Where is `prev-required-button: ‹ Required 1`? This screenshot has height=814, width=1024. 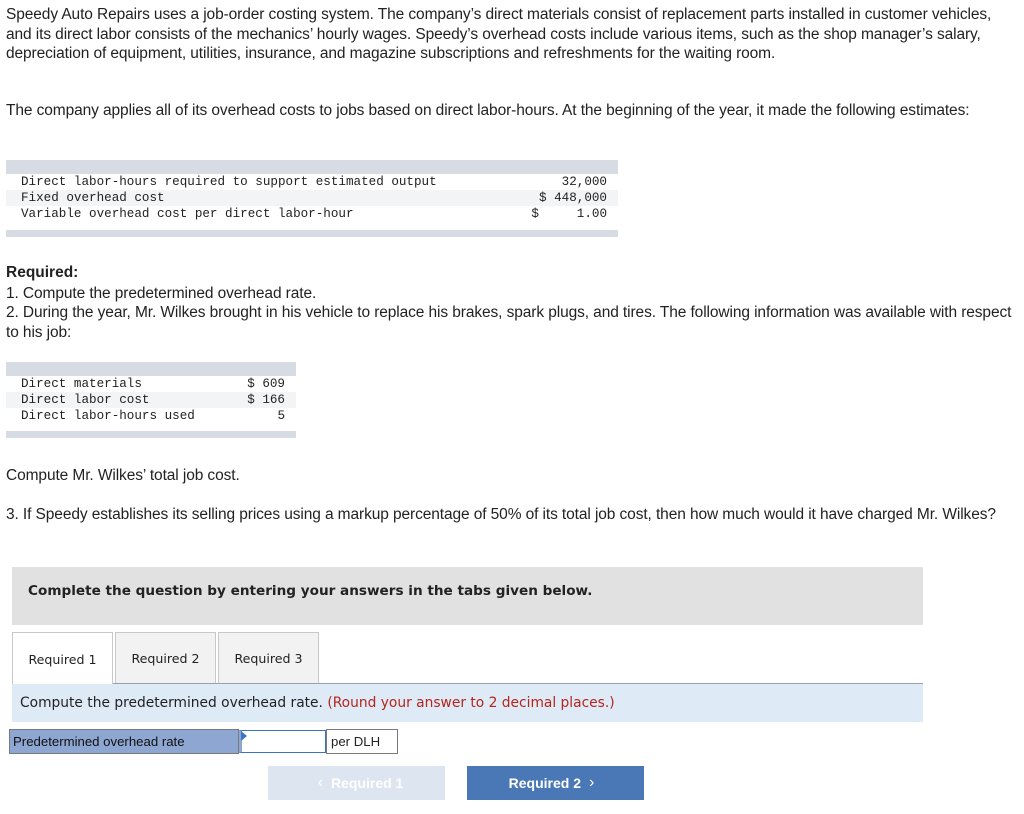 prev-required-button: ‹ Required 1 is located at coordinates (356, 783).